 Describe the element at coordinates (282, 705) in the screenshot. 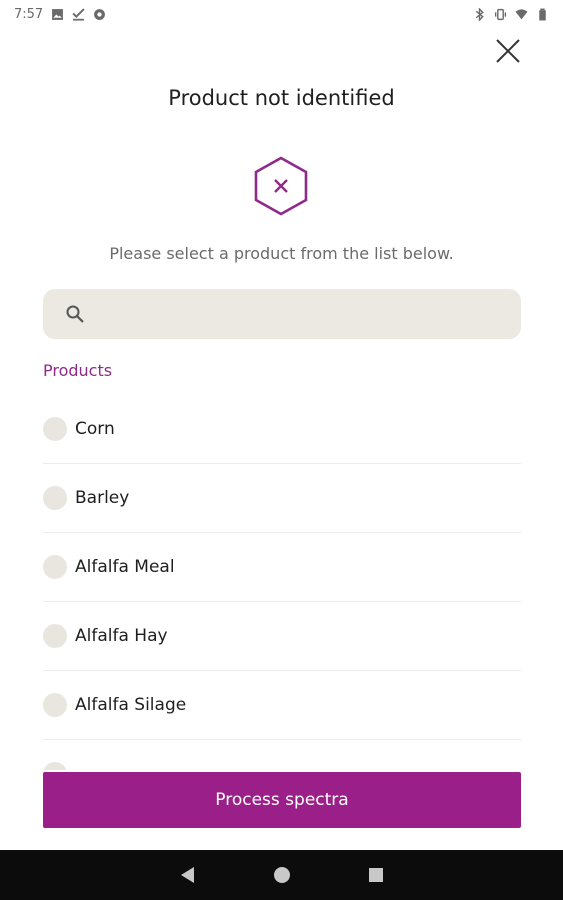

I see `list-item: Alfalfa Silage` at that location.